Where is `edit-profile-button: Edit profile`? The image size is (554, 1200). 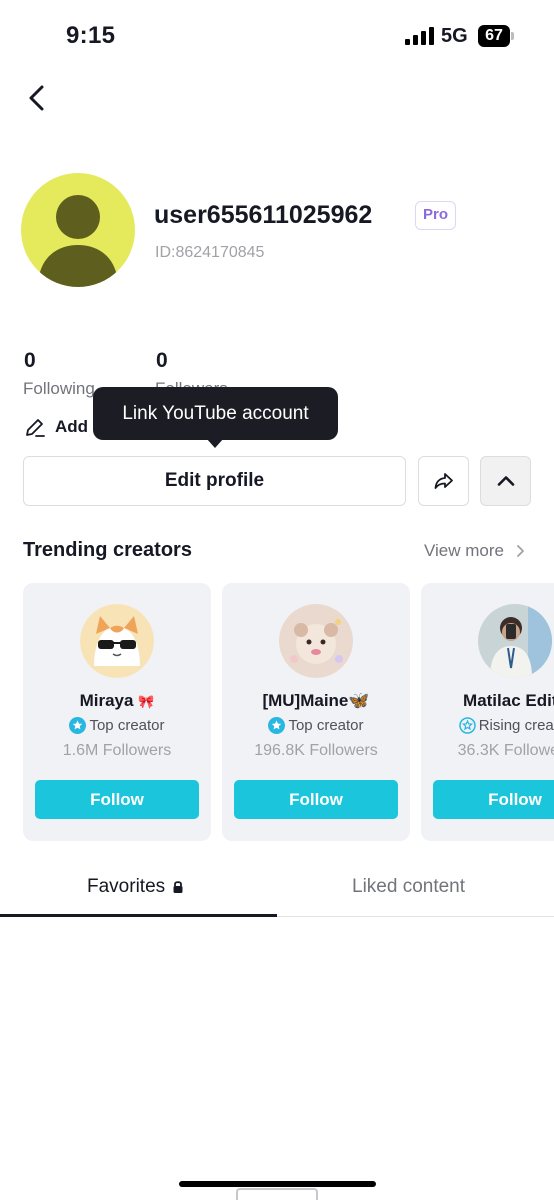 edit-profile-button: Edit profile is located at coordinates (214, 481).